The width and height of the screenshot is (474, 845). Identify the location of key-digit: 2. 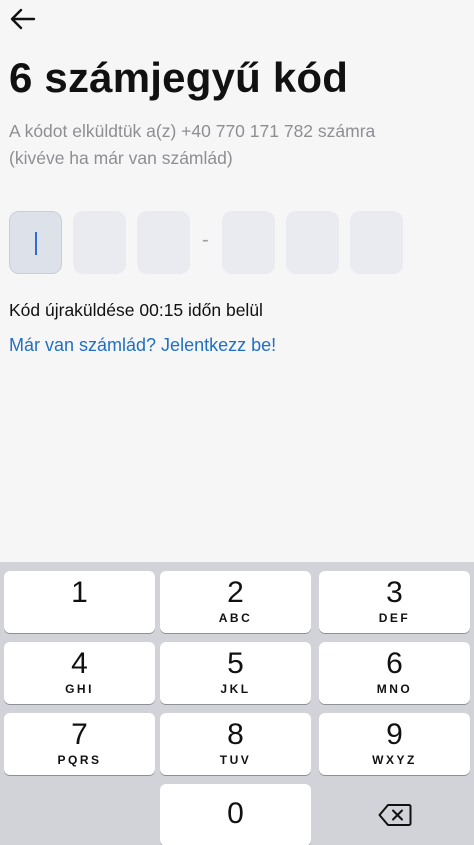
(235, 592).